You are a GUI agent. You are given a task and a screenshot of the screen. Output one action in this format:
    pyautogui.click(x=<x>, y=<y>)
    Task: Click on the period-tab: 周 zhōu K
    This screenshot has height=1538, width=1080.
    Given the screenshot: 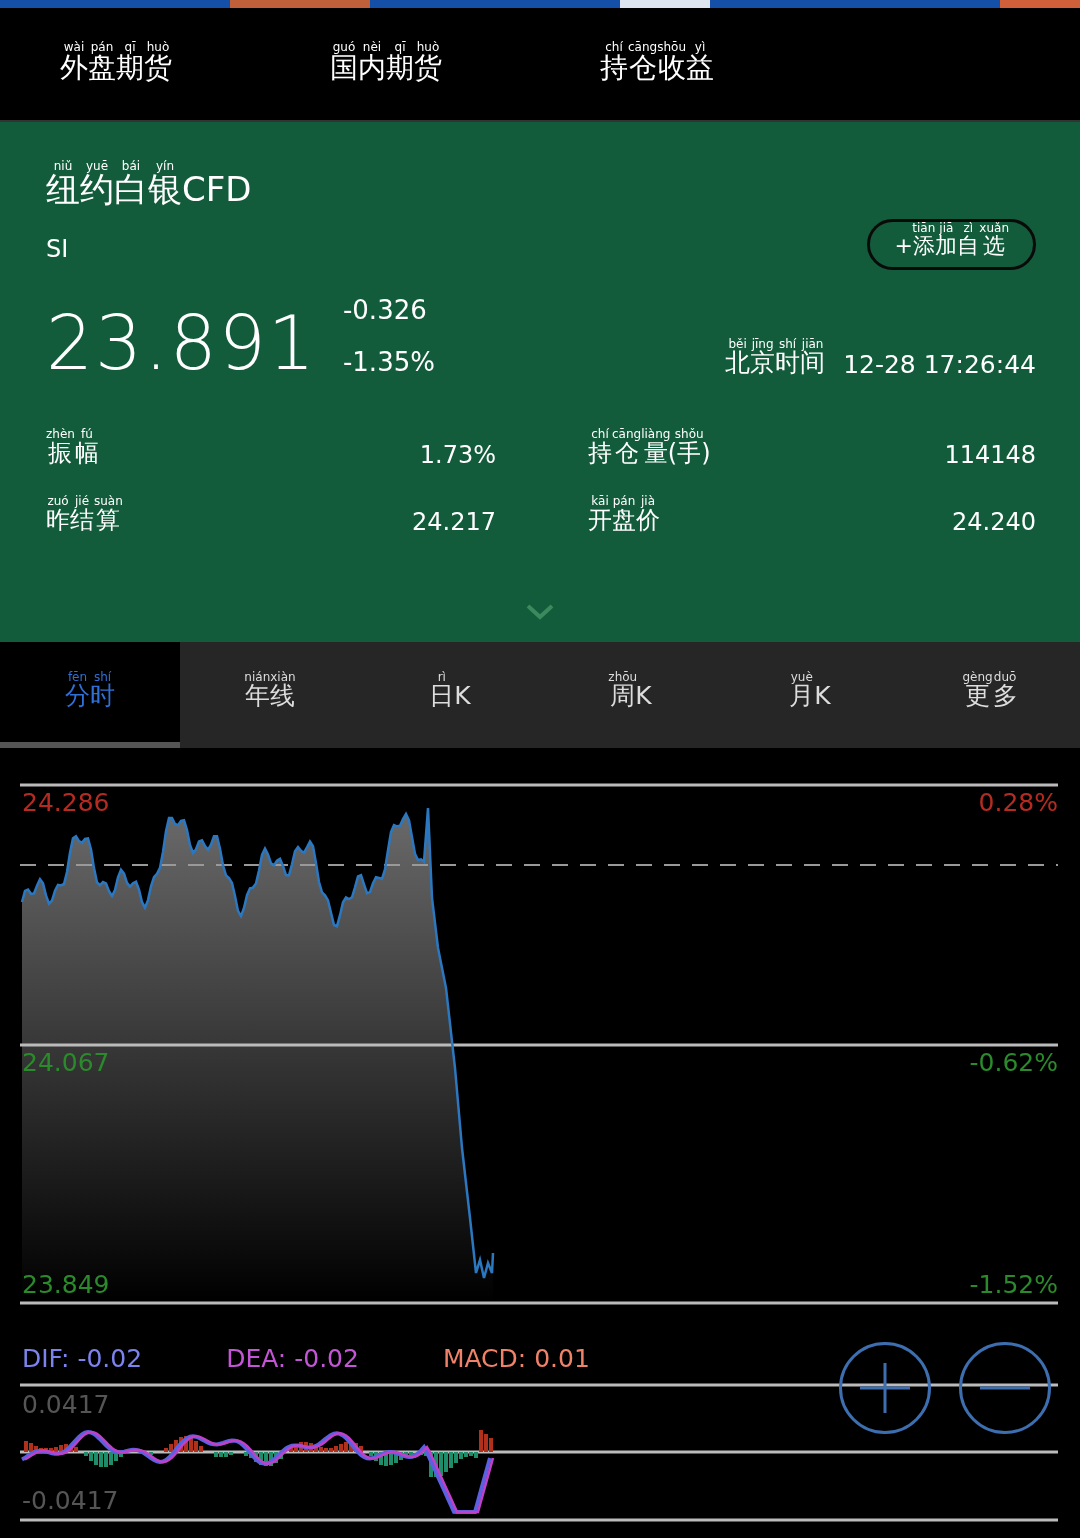 What is the action you would take?
    pyautogui.click(x=630, y=695)
    